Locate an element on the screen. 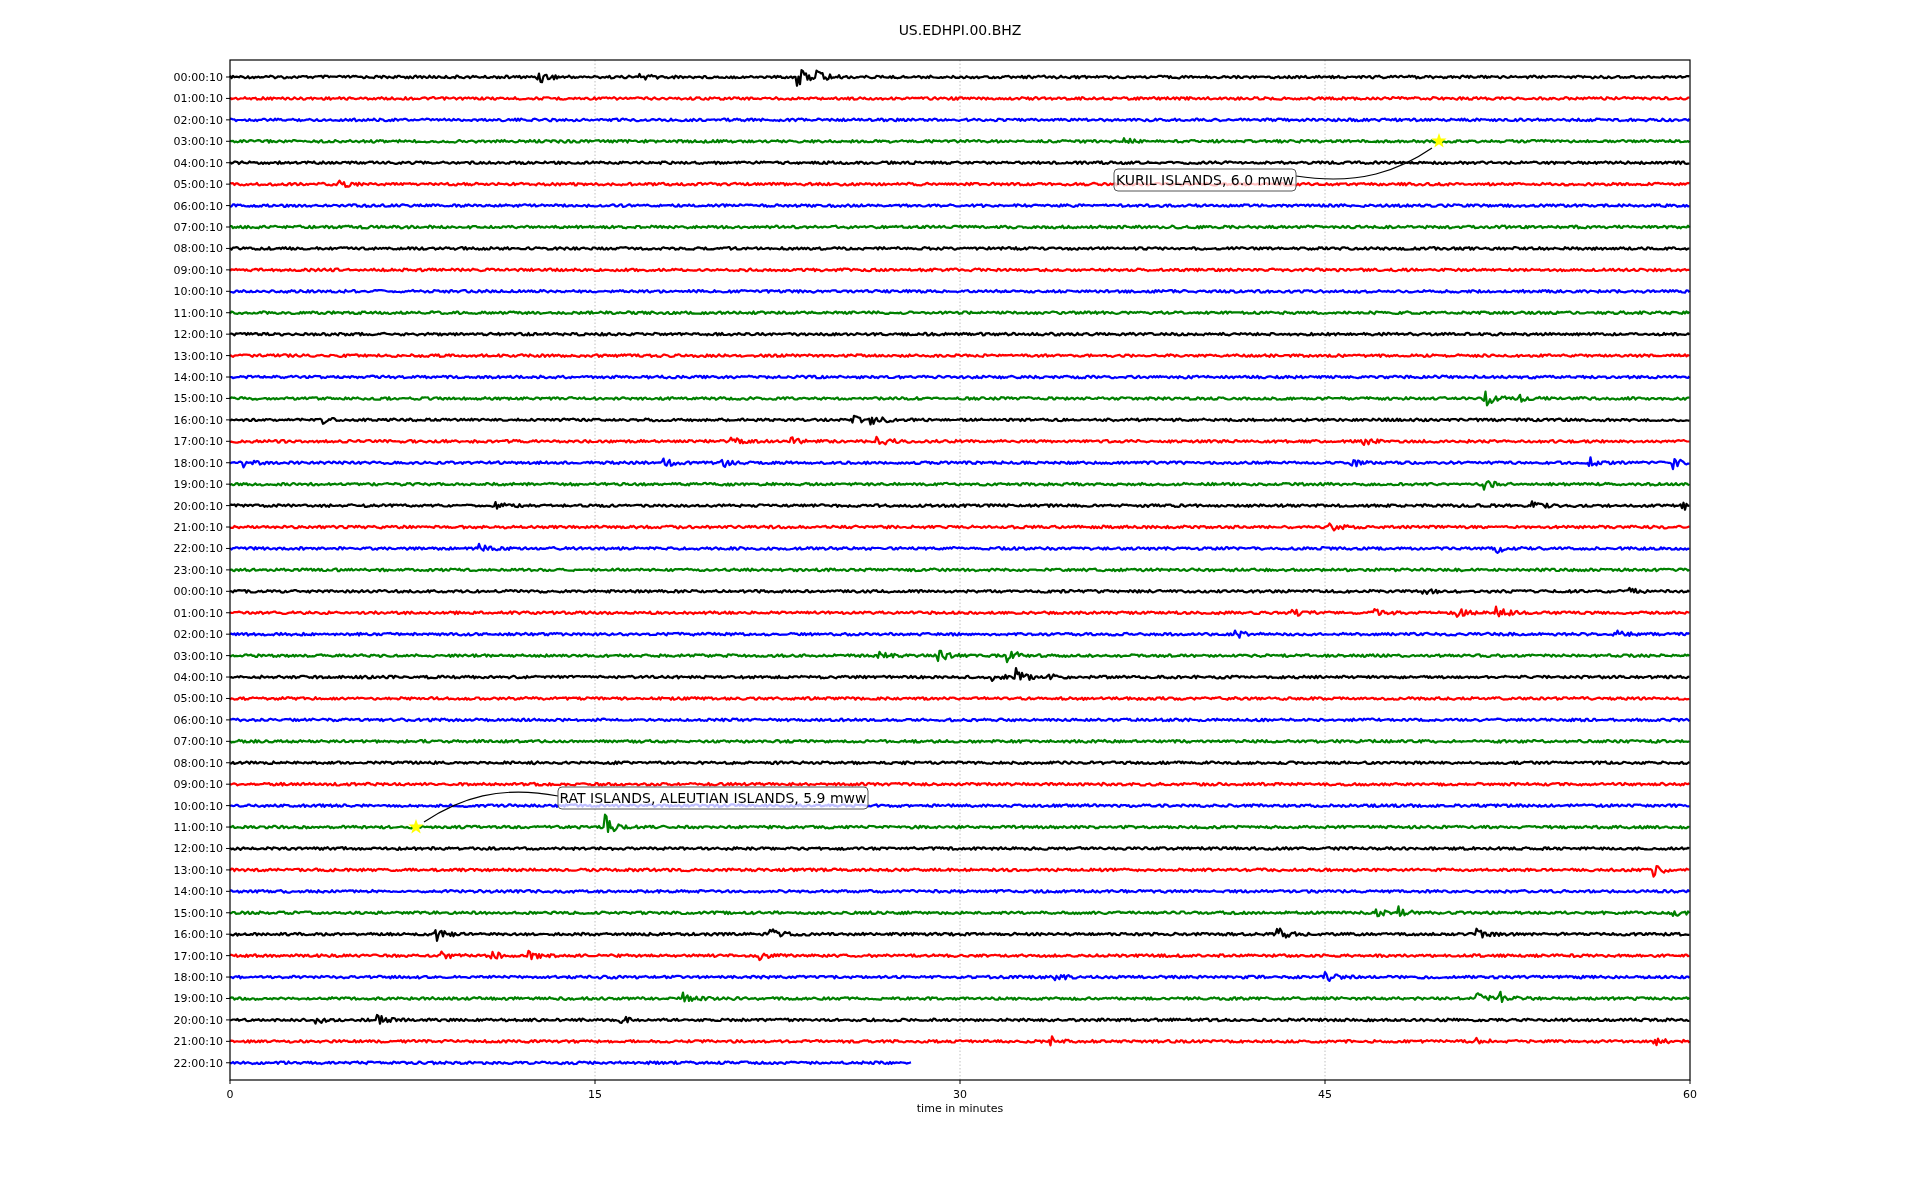  tick-label: 60 is located at coordinates (1690, 1094).